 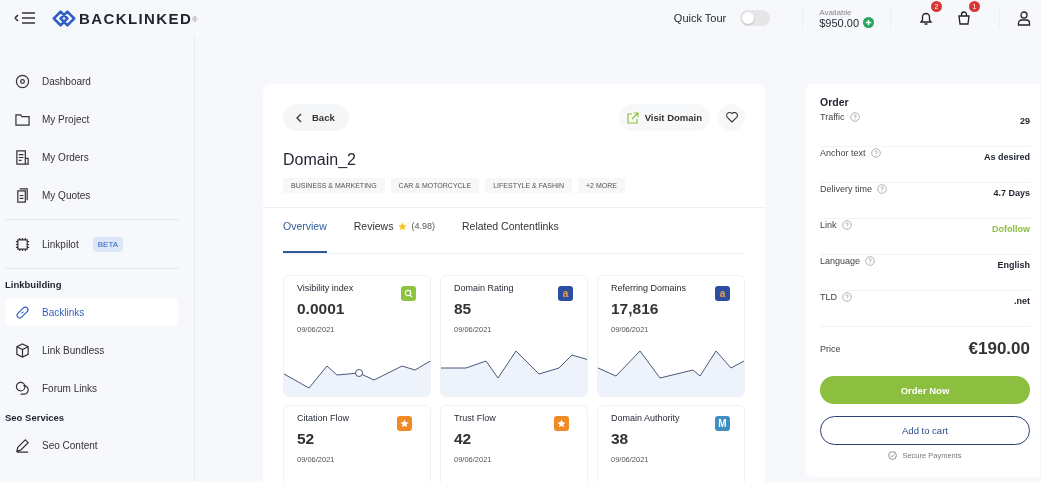 What do you see at coordinates (484, 288) in the screenshot?
I see `metric-title: Domain Rating` at bounding box center [484, 288].